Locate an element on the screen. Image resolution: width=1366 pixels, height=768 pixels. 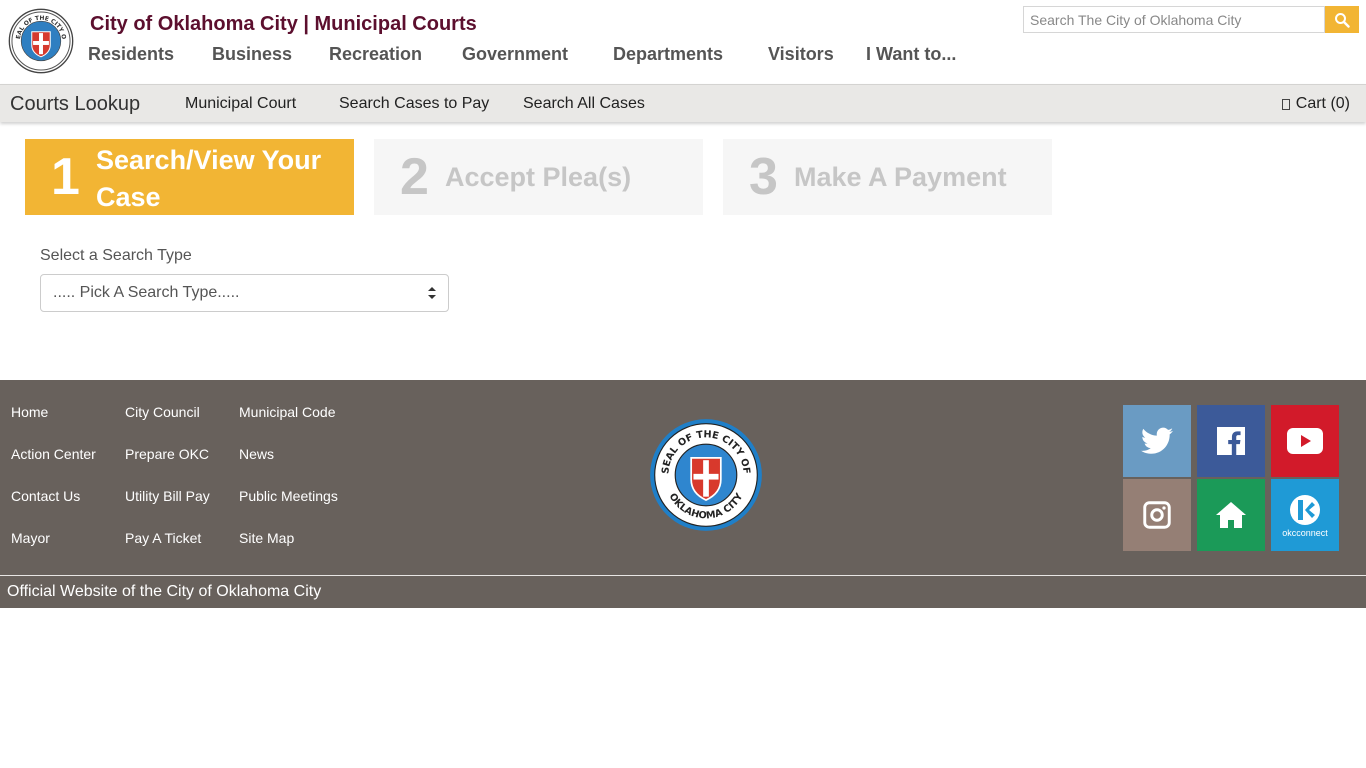
courts-lookup-brand: Courts Lookup is located at coordinates (75, 104).